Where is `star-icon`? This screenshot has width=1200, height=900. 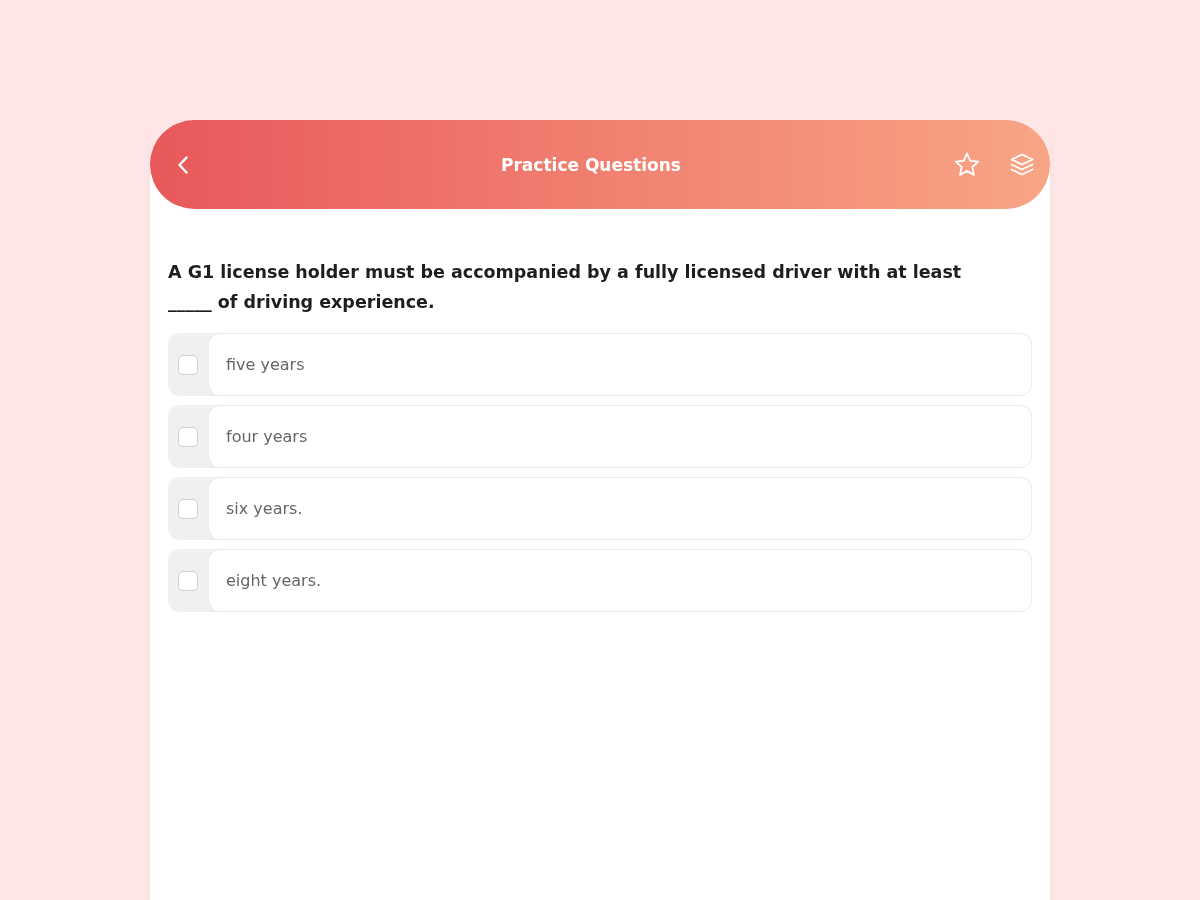 star-icon is located at coordinates (967, 164).